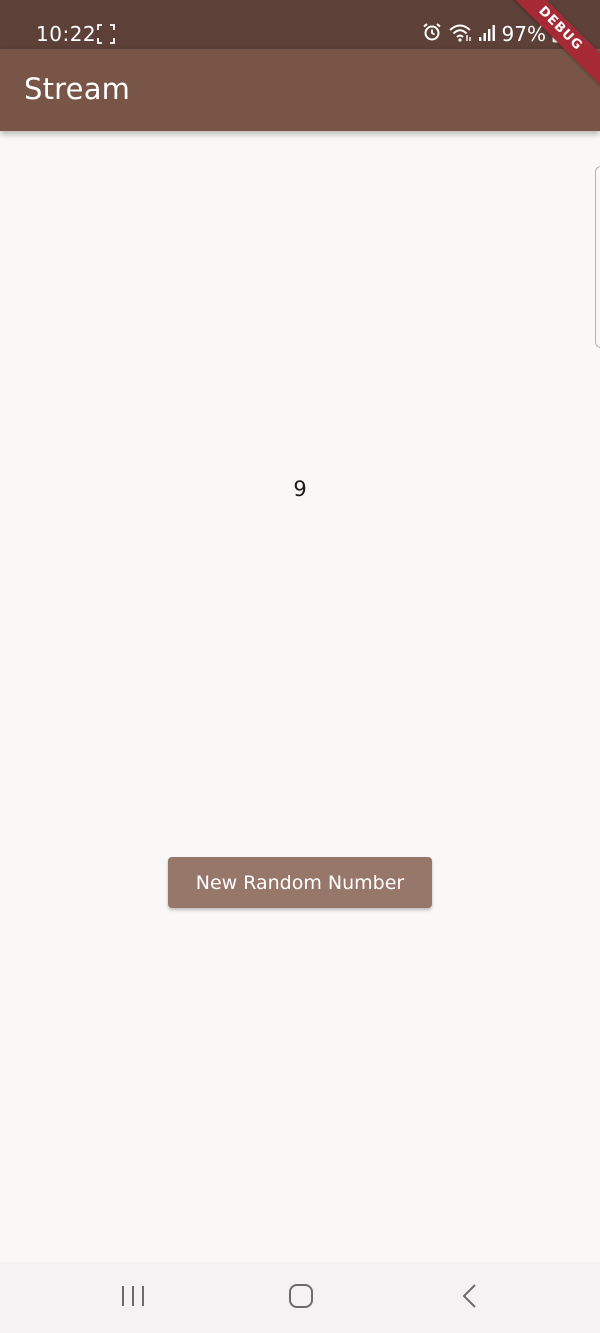 The width and height of the screenshot is (600, 1333). What do you see at coordinates (106, 34) in the screenshot?
I see `screenshot-icon` at bounding box center [106, 34].